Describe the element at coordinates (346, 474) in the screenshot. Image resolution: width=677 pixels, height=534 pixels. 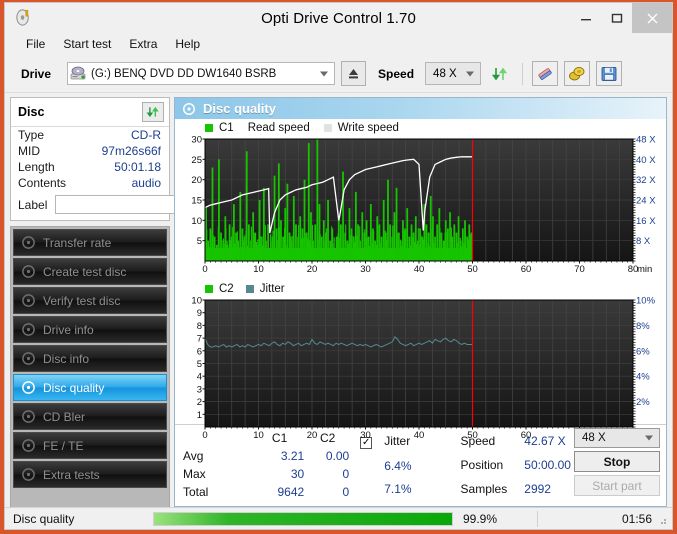
I see `max-c2-value: 0` at that location.